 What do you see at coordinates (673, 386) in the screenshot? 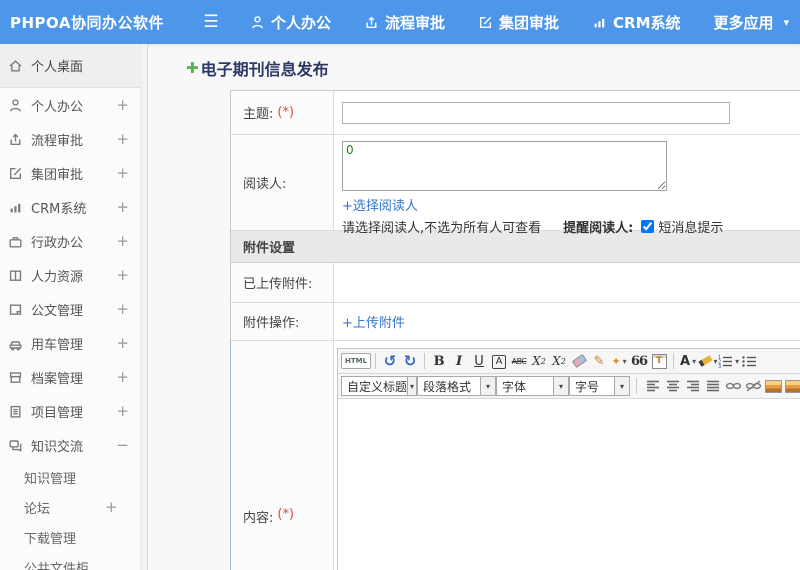
I see `align-center-button` at bounding box center [673, 386].